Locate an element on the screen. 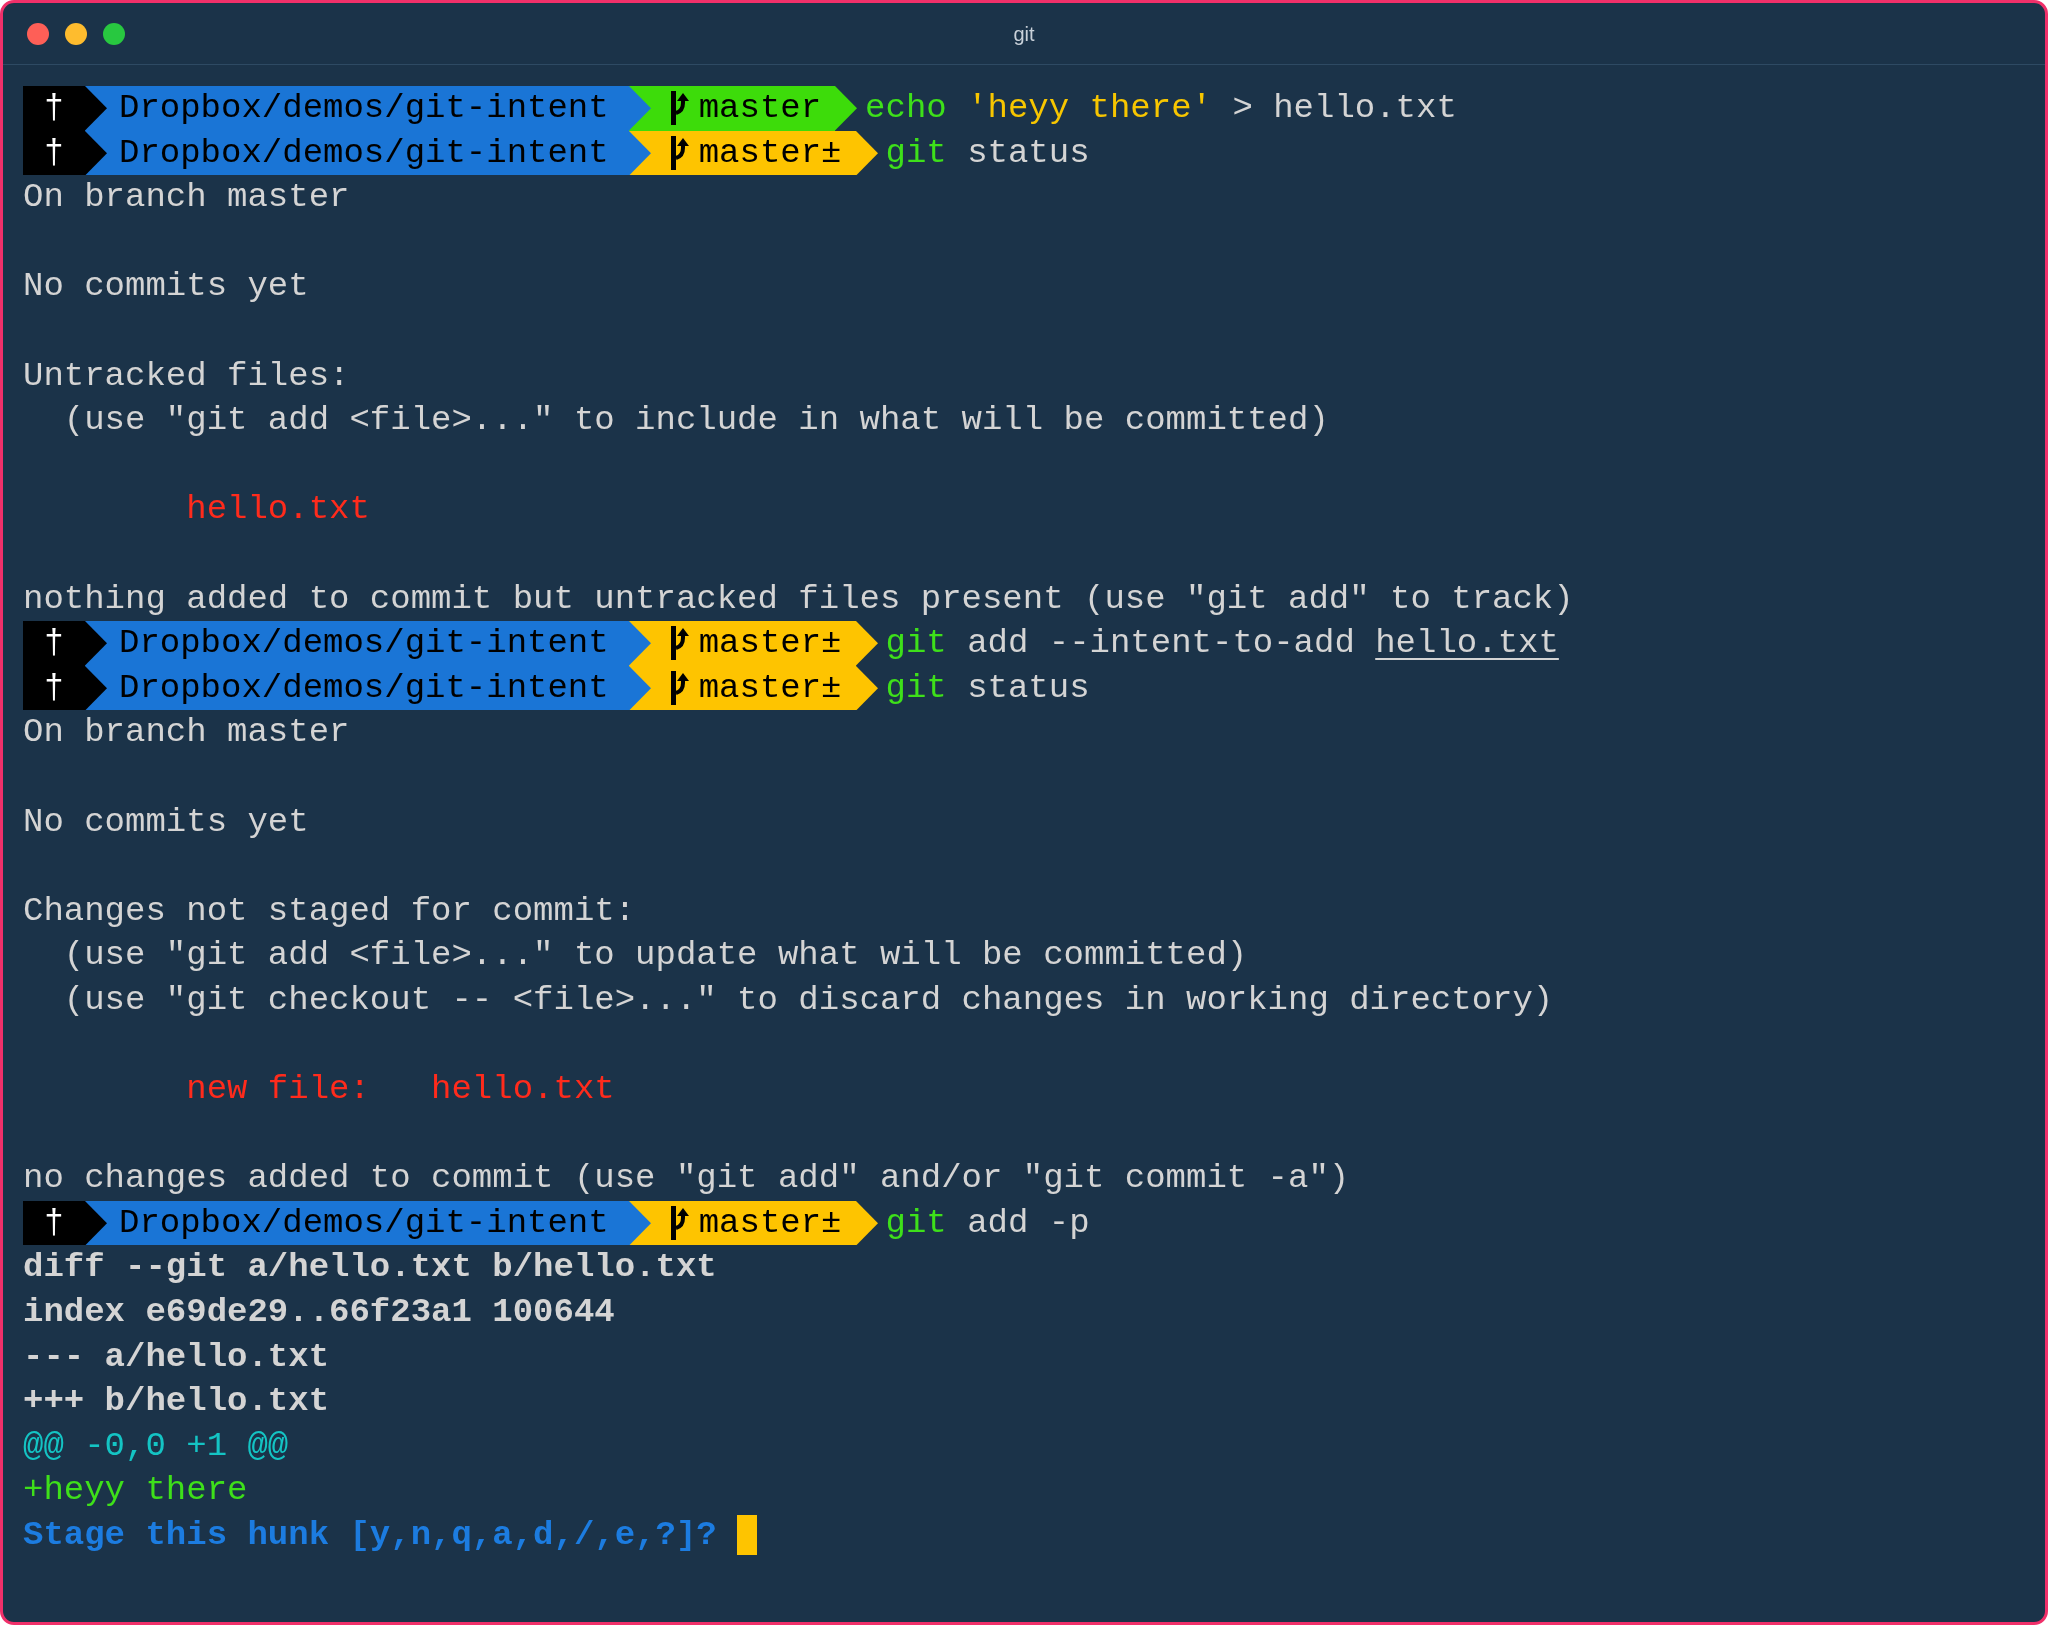 This screenshot has width=2048, height=1625. window-title: git is located at coordinates (1024, 34).